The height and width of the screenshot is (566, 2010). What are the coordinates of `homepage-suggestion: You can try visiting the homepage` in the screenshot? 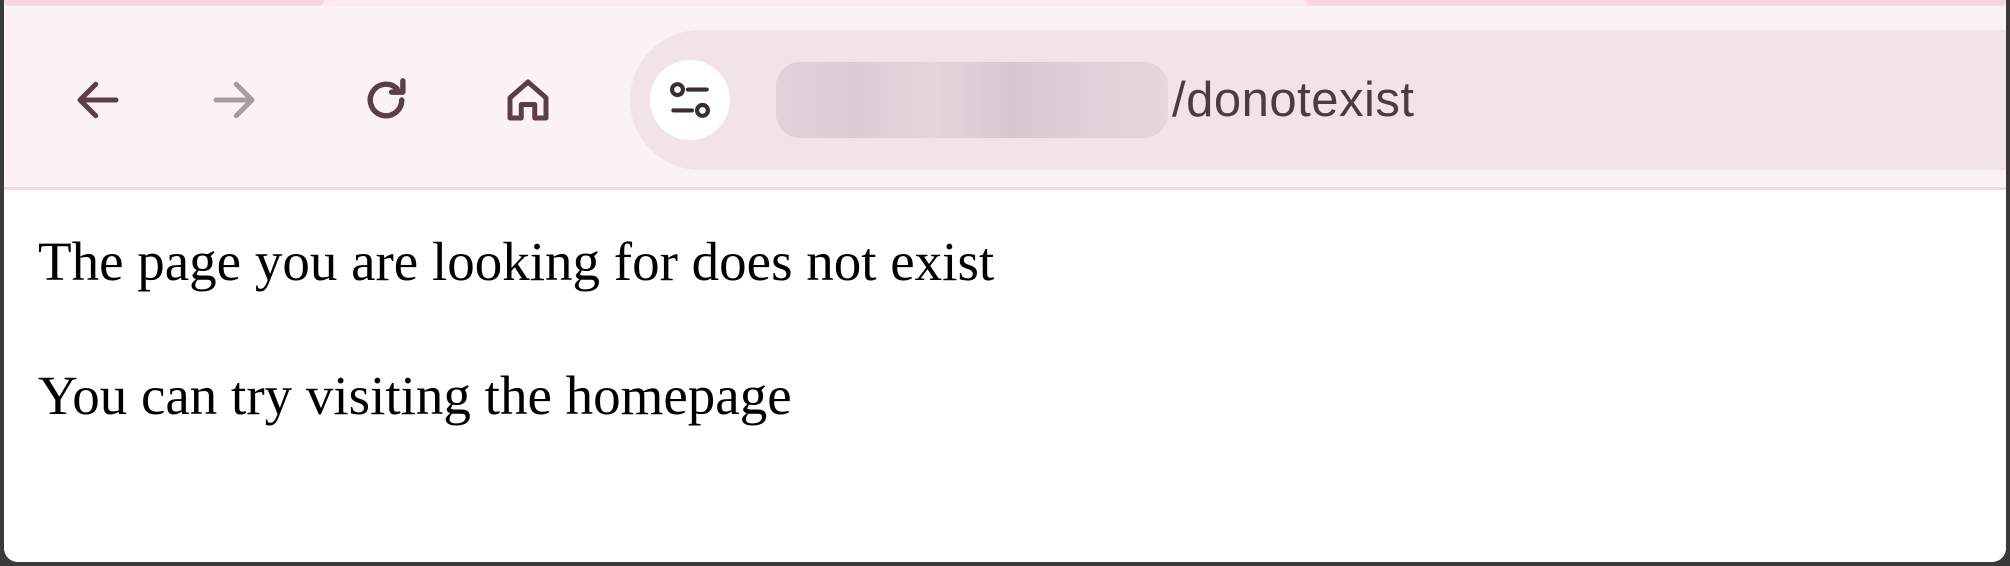 It's located at (415, 395).